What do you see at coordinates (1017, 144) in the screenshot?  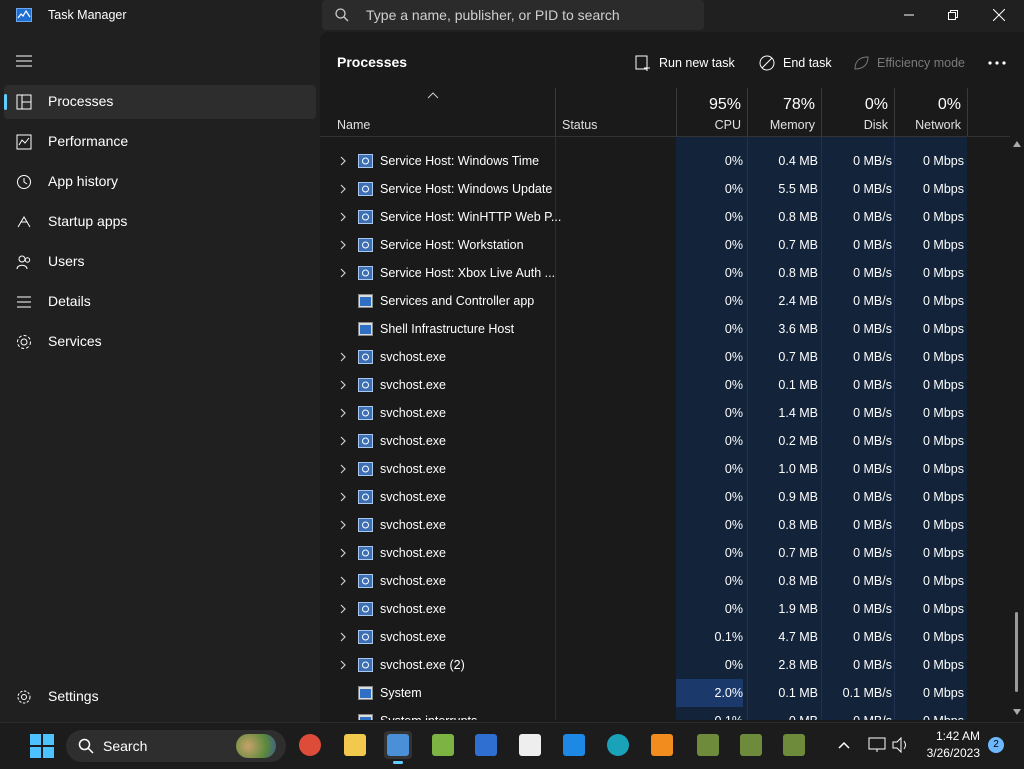 I see `scroll-up-icon` at bounding box center [1017, 144].